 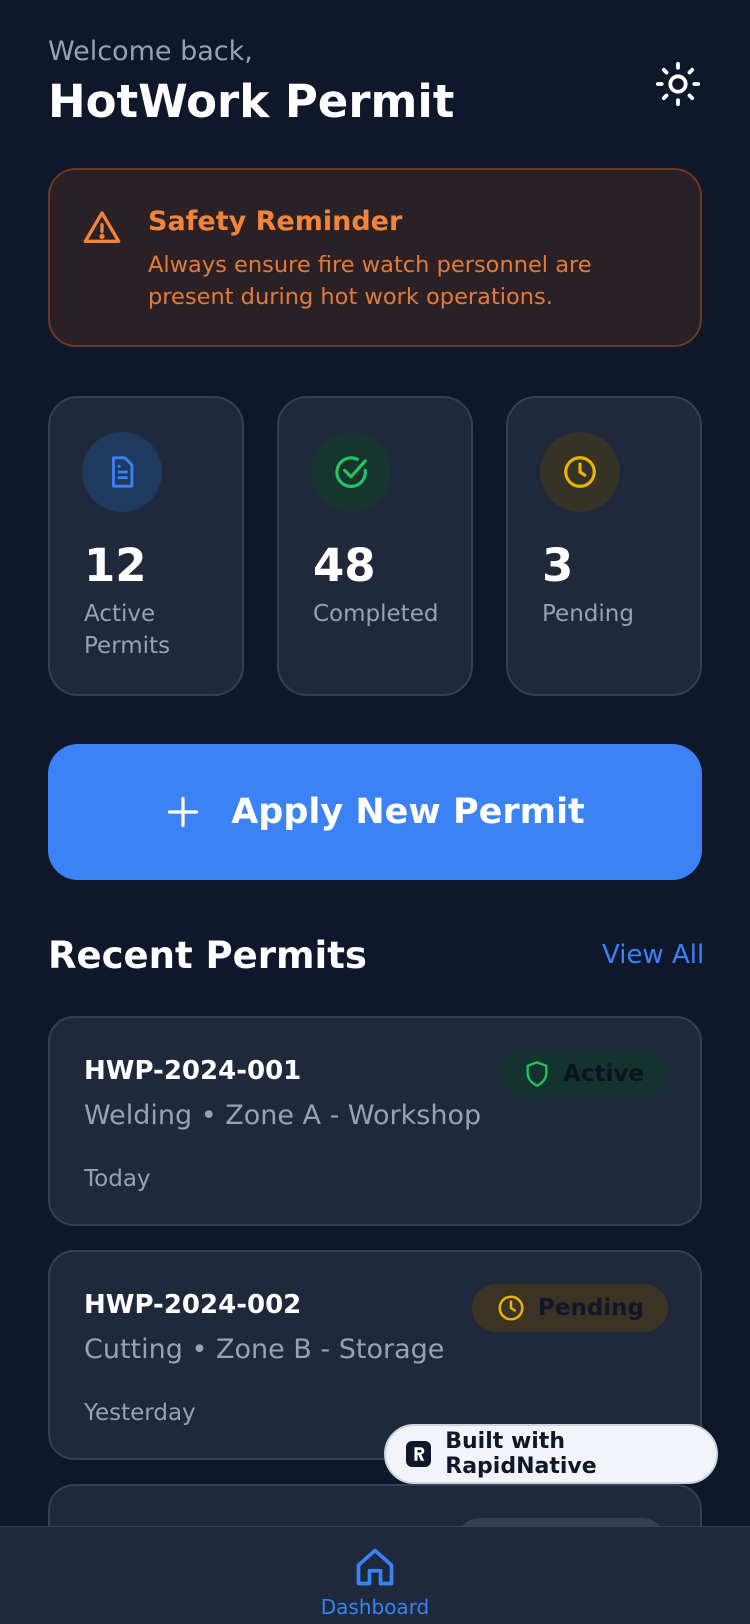 What do you see at coordinates (283, 1115) in the screenshot?
I see `permit-meta: Welding • Zone A - Workshop` at bounding box center [283, 1115].